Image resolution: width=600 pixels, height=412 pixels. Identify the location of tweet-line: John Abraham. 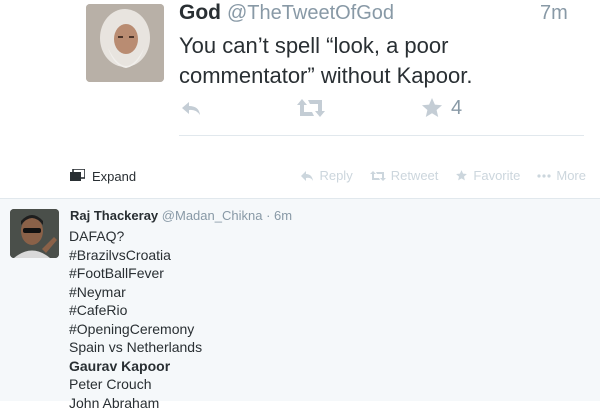
(135, 403).